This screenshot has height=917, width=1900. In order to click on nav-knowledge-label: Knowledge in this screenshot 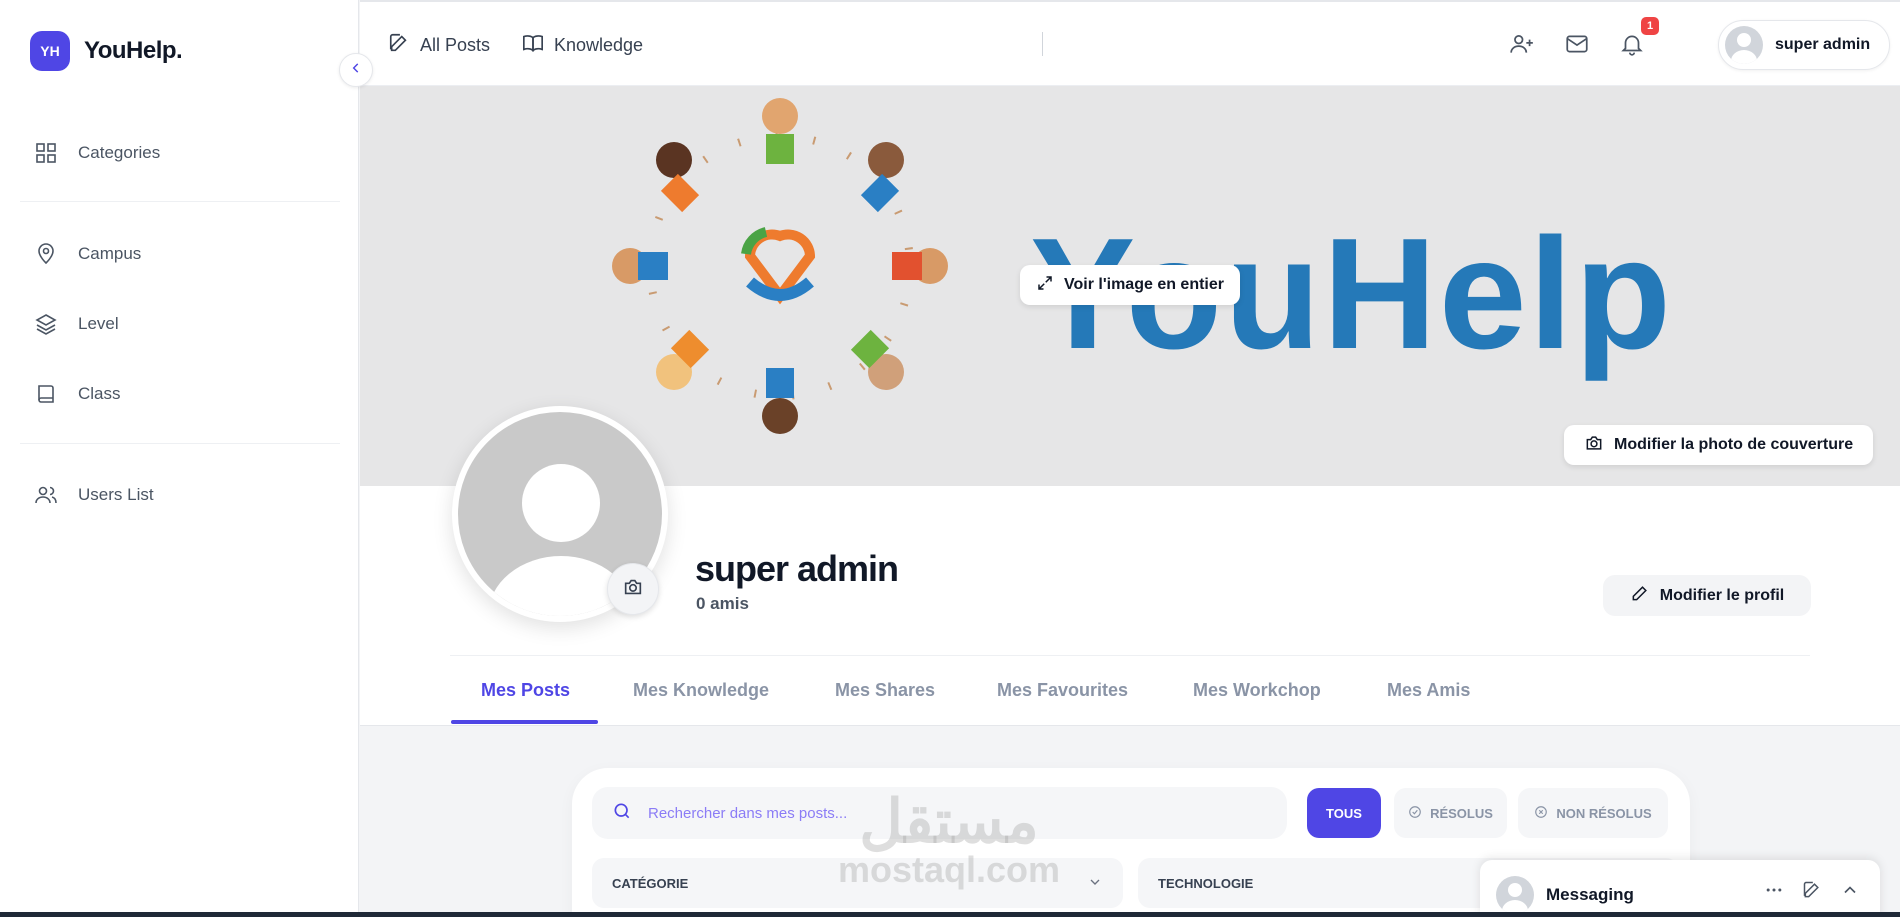, I will do `click(599, 45)`.